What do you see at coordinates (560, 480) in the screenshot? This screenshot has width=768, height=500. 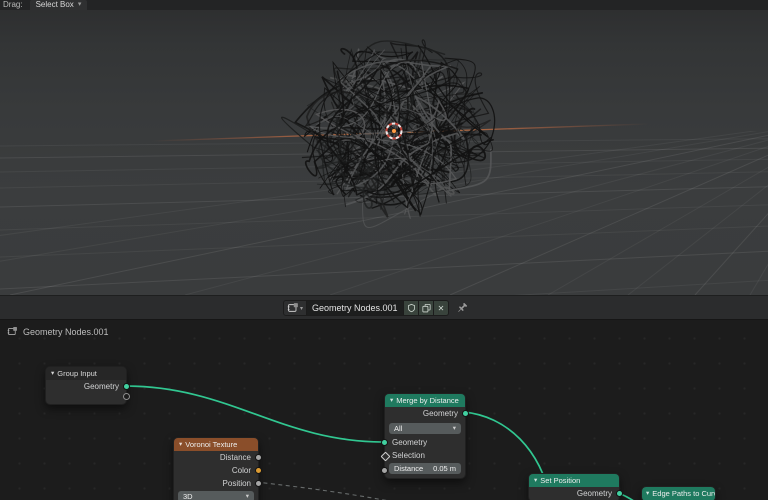 I see `node-title: Set Position` at bounding box center [560, 480].